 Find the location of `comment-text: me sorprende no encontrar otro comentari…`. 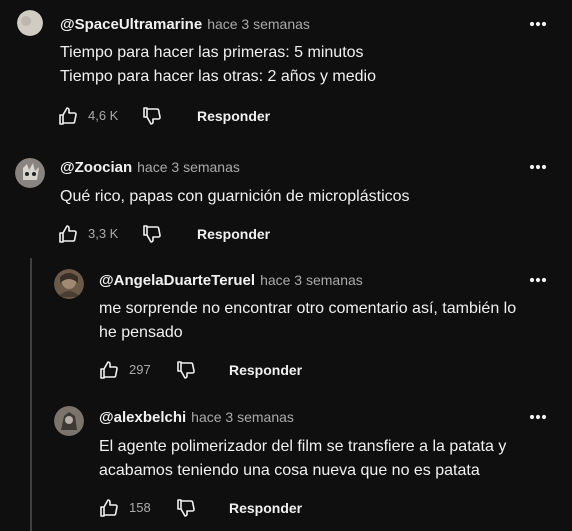

comment-text: me sorprende no encontrar otro comentari… is located at coordinates (307, 321).